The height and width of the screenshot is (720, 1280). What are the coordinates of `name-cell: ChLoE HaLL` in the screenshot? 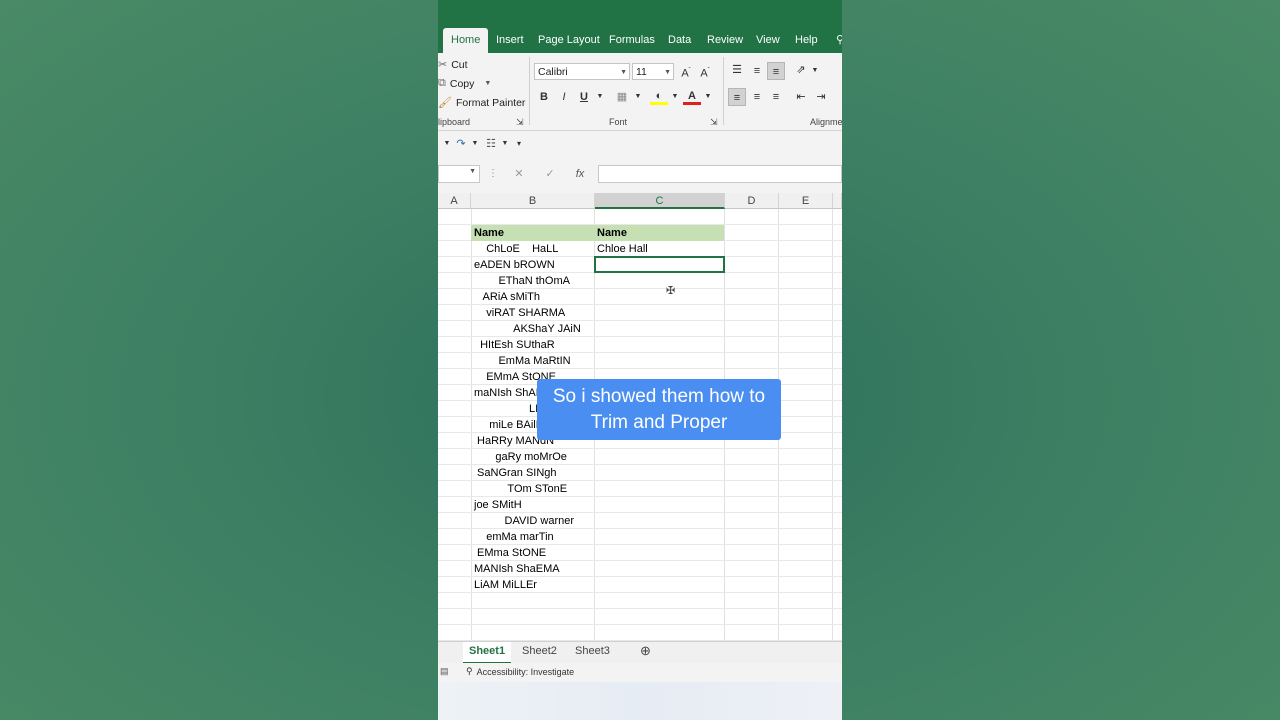 It's located at (516, 249).